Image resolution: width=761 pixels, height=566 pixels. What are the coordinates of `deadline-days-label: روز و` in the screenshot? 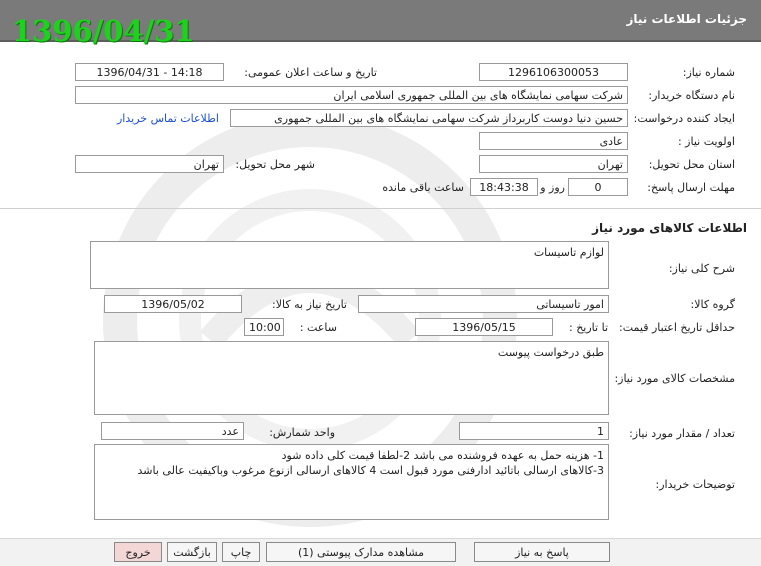 It's located at (552, 187).